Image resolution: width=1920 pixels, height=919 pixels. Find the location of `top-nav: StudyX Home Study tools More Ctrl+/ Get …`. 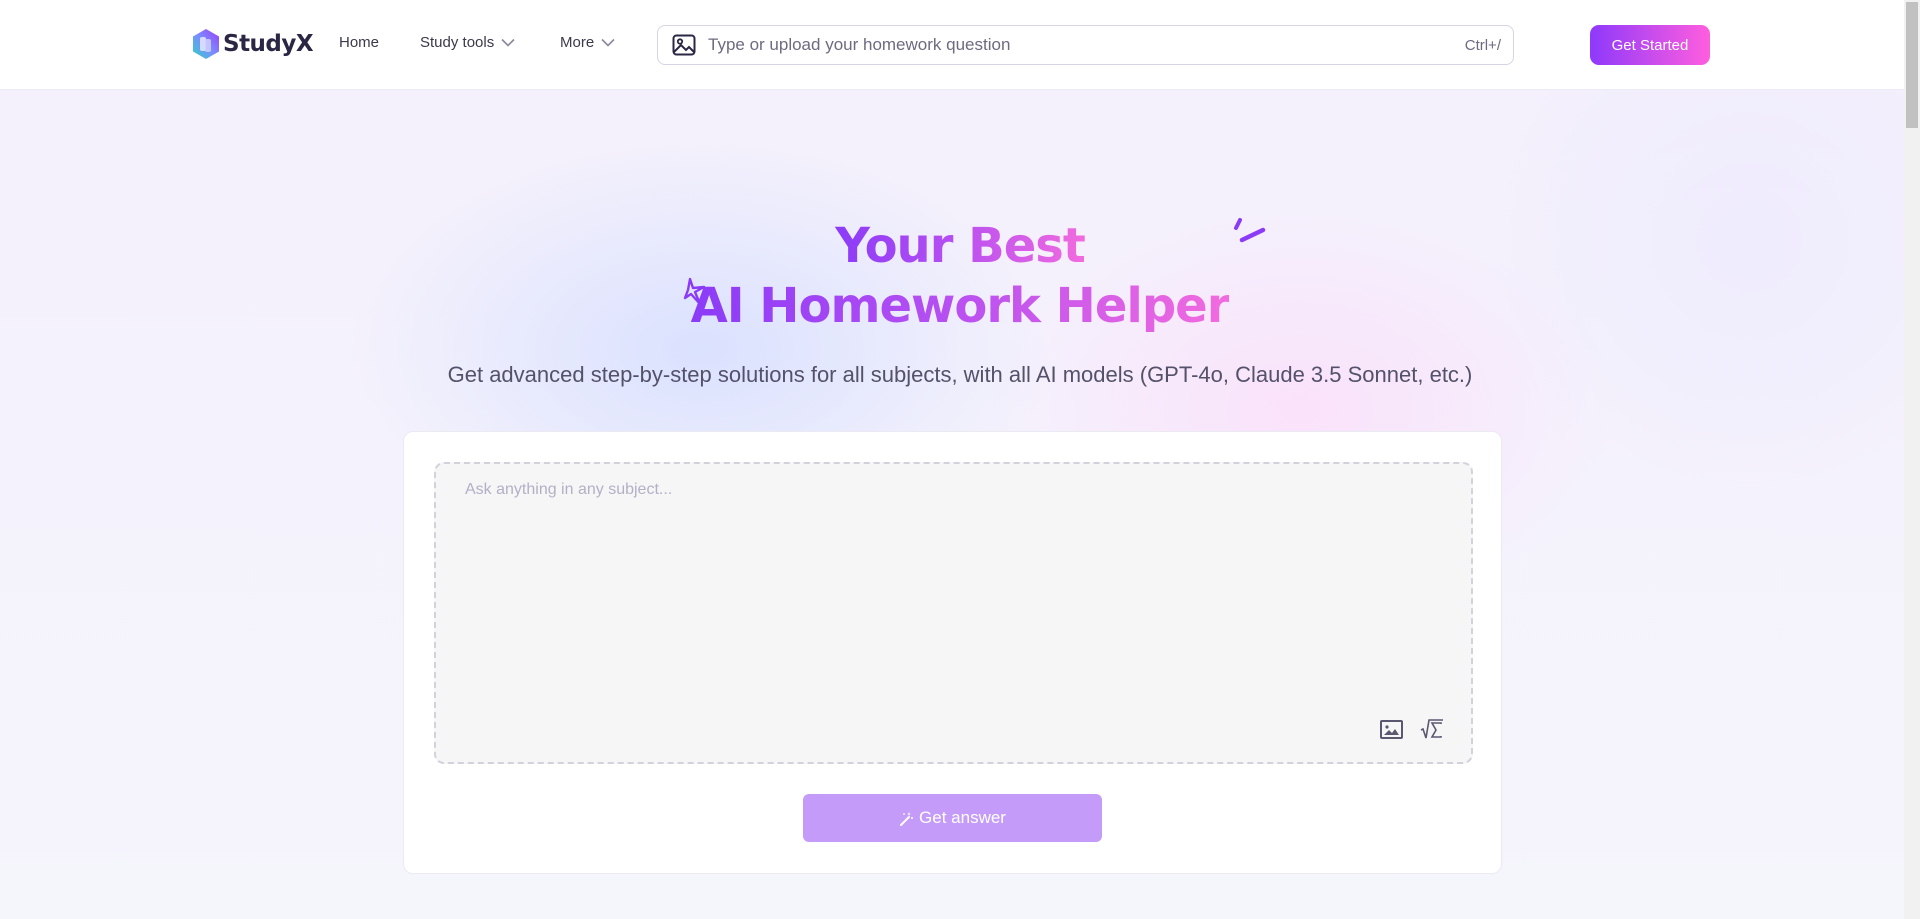

top-nav: StudyX Home Study tools More Ctrl+/ Get … is located at coordinates (952, 45).